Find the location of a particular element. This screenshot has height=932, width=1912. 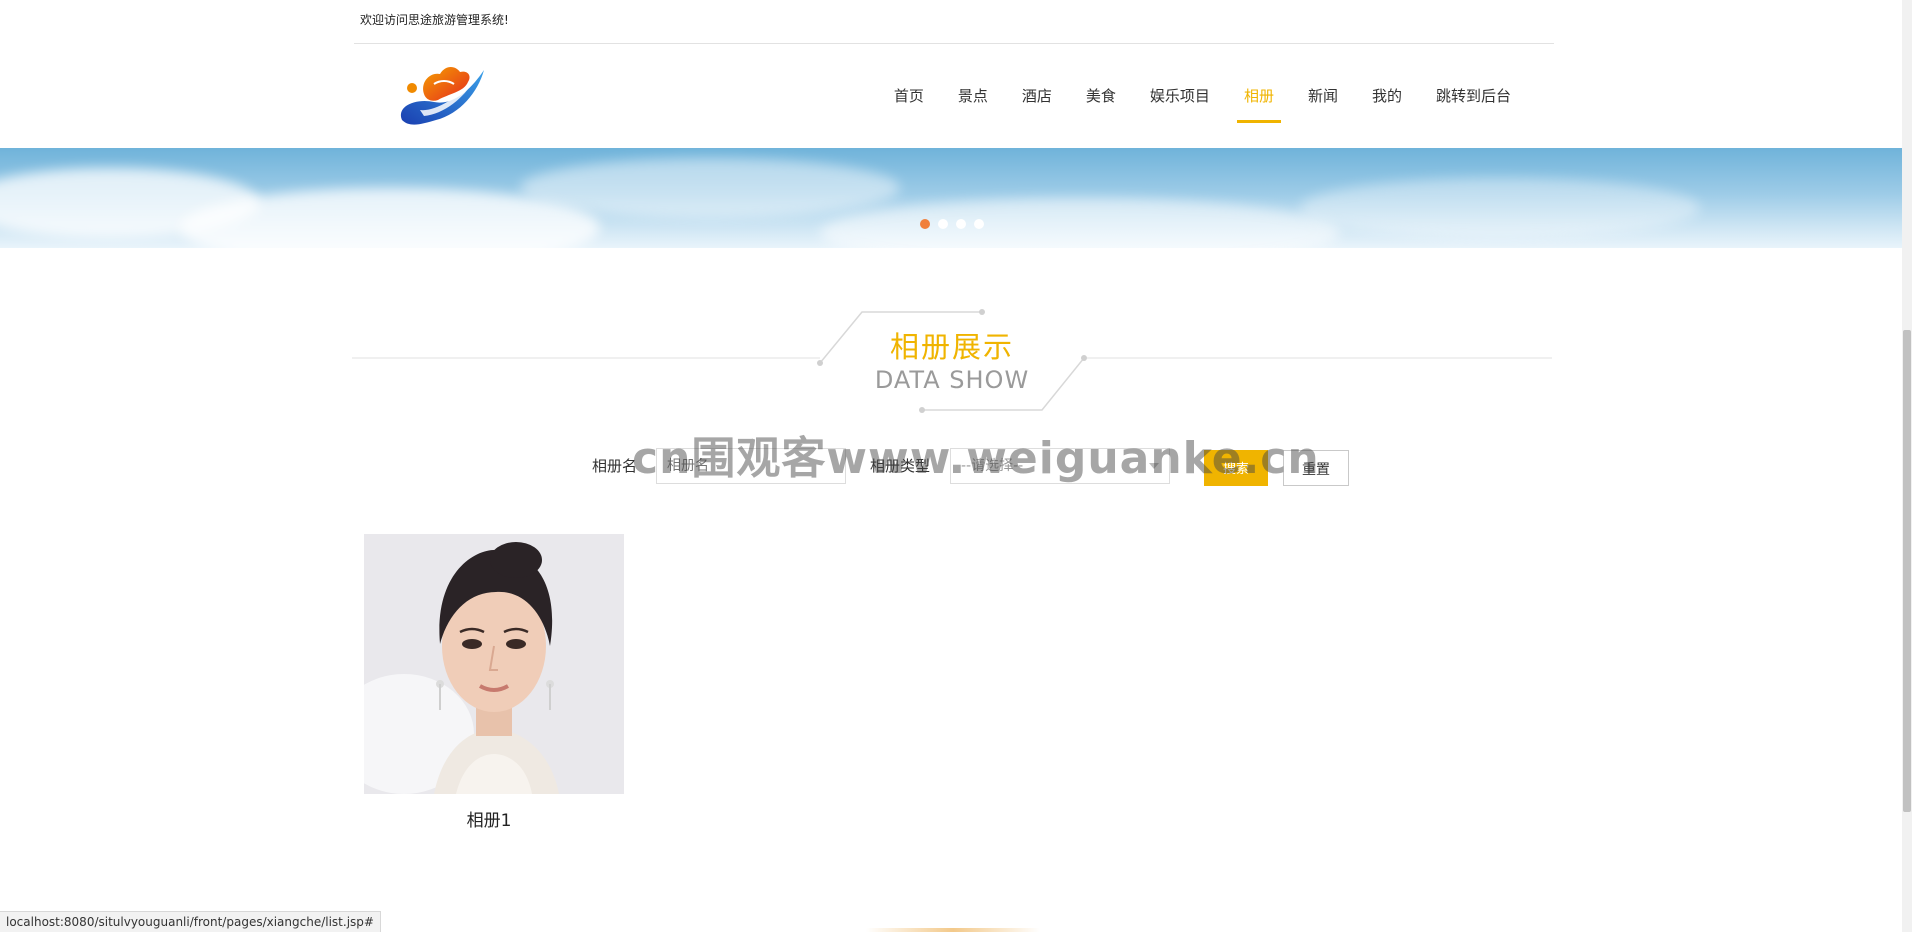

carousel-indicators is located at coordinates (952, 224).